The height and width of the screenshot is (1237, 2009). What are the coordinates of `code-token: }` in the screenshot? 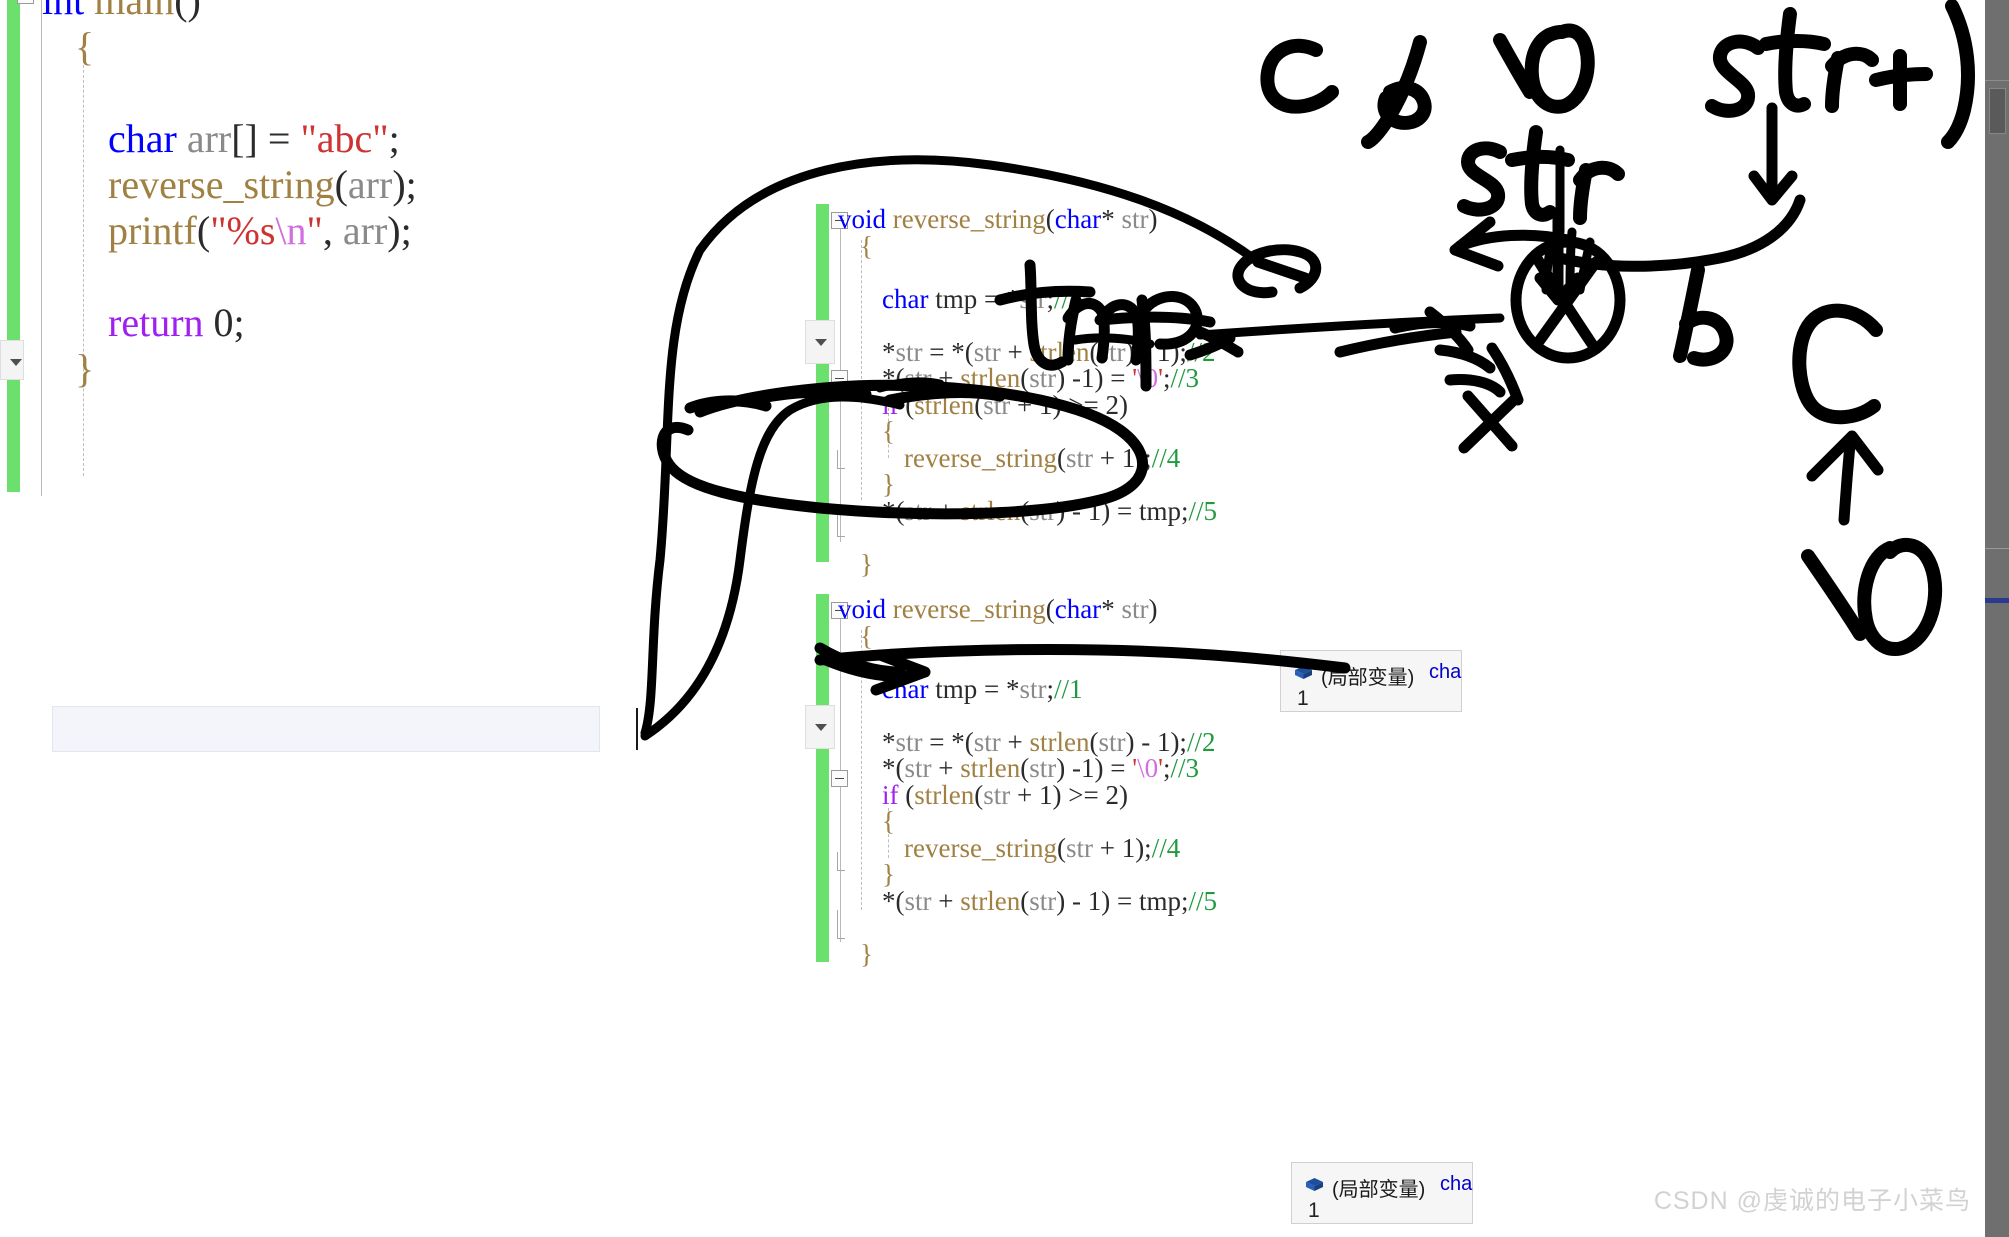 It's located at (866, 953).